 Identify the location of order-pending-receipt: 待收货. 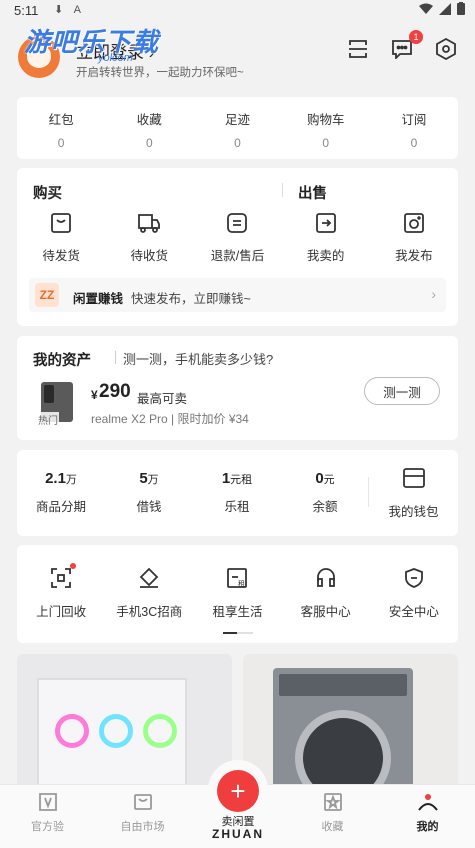
(149, 237).